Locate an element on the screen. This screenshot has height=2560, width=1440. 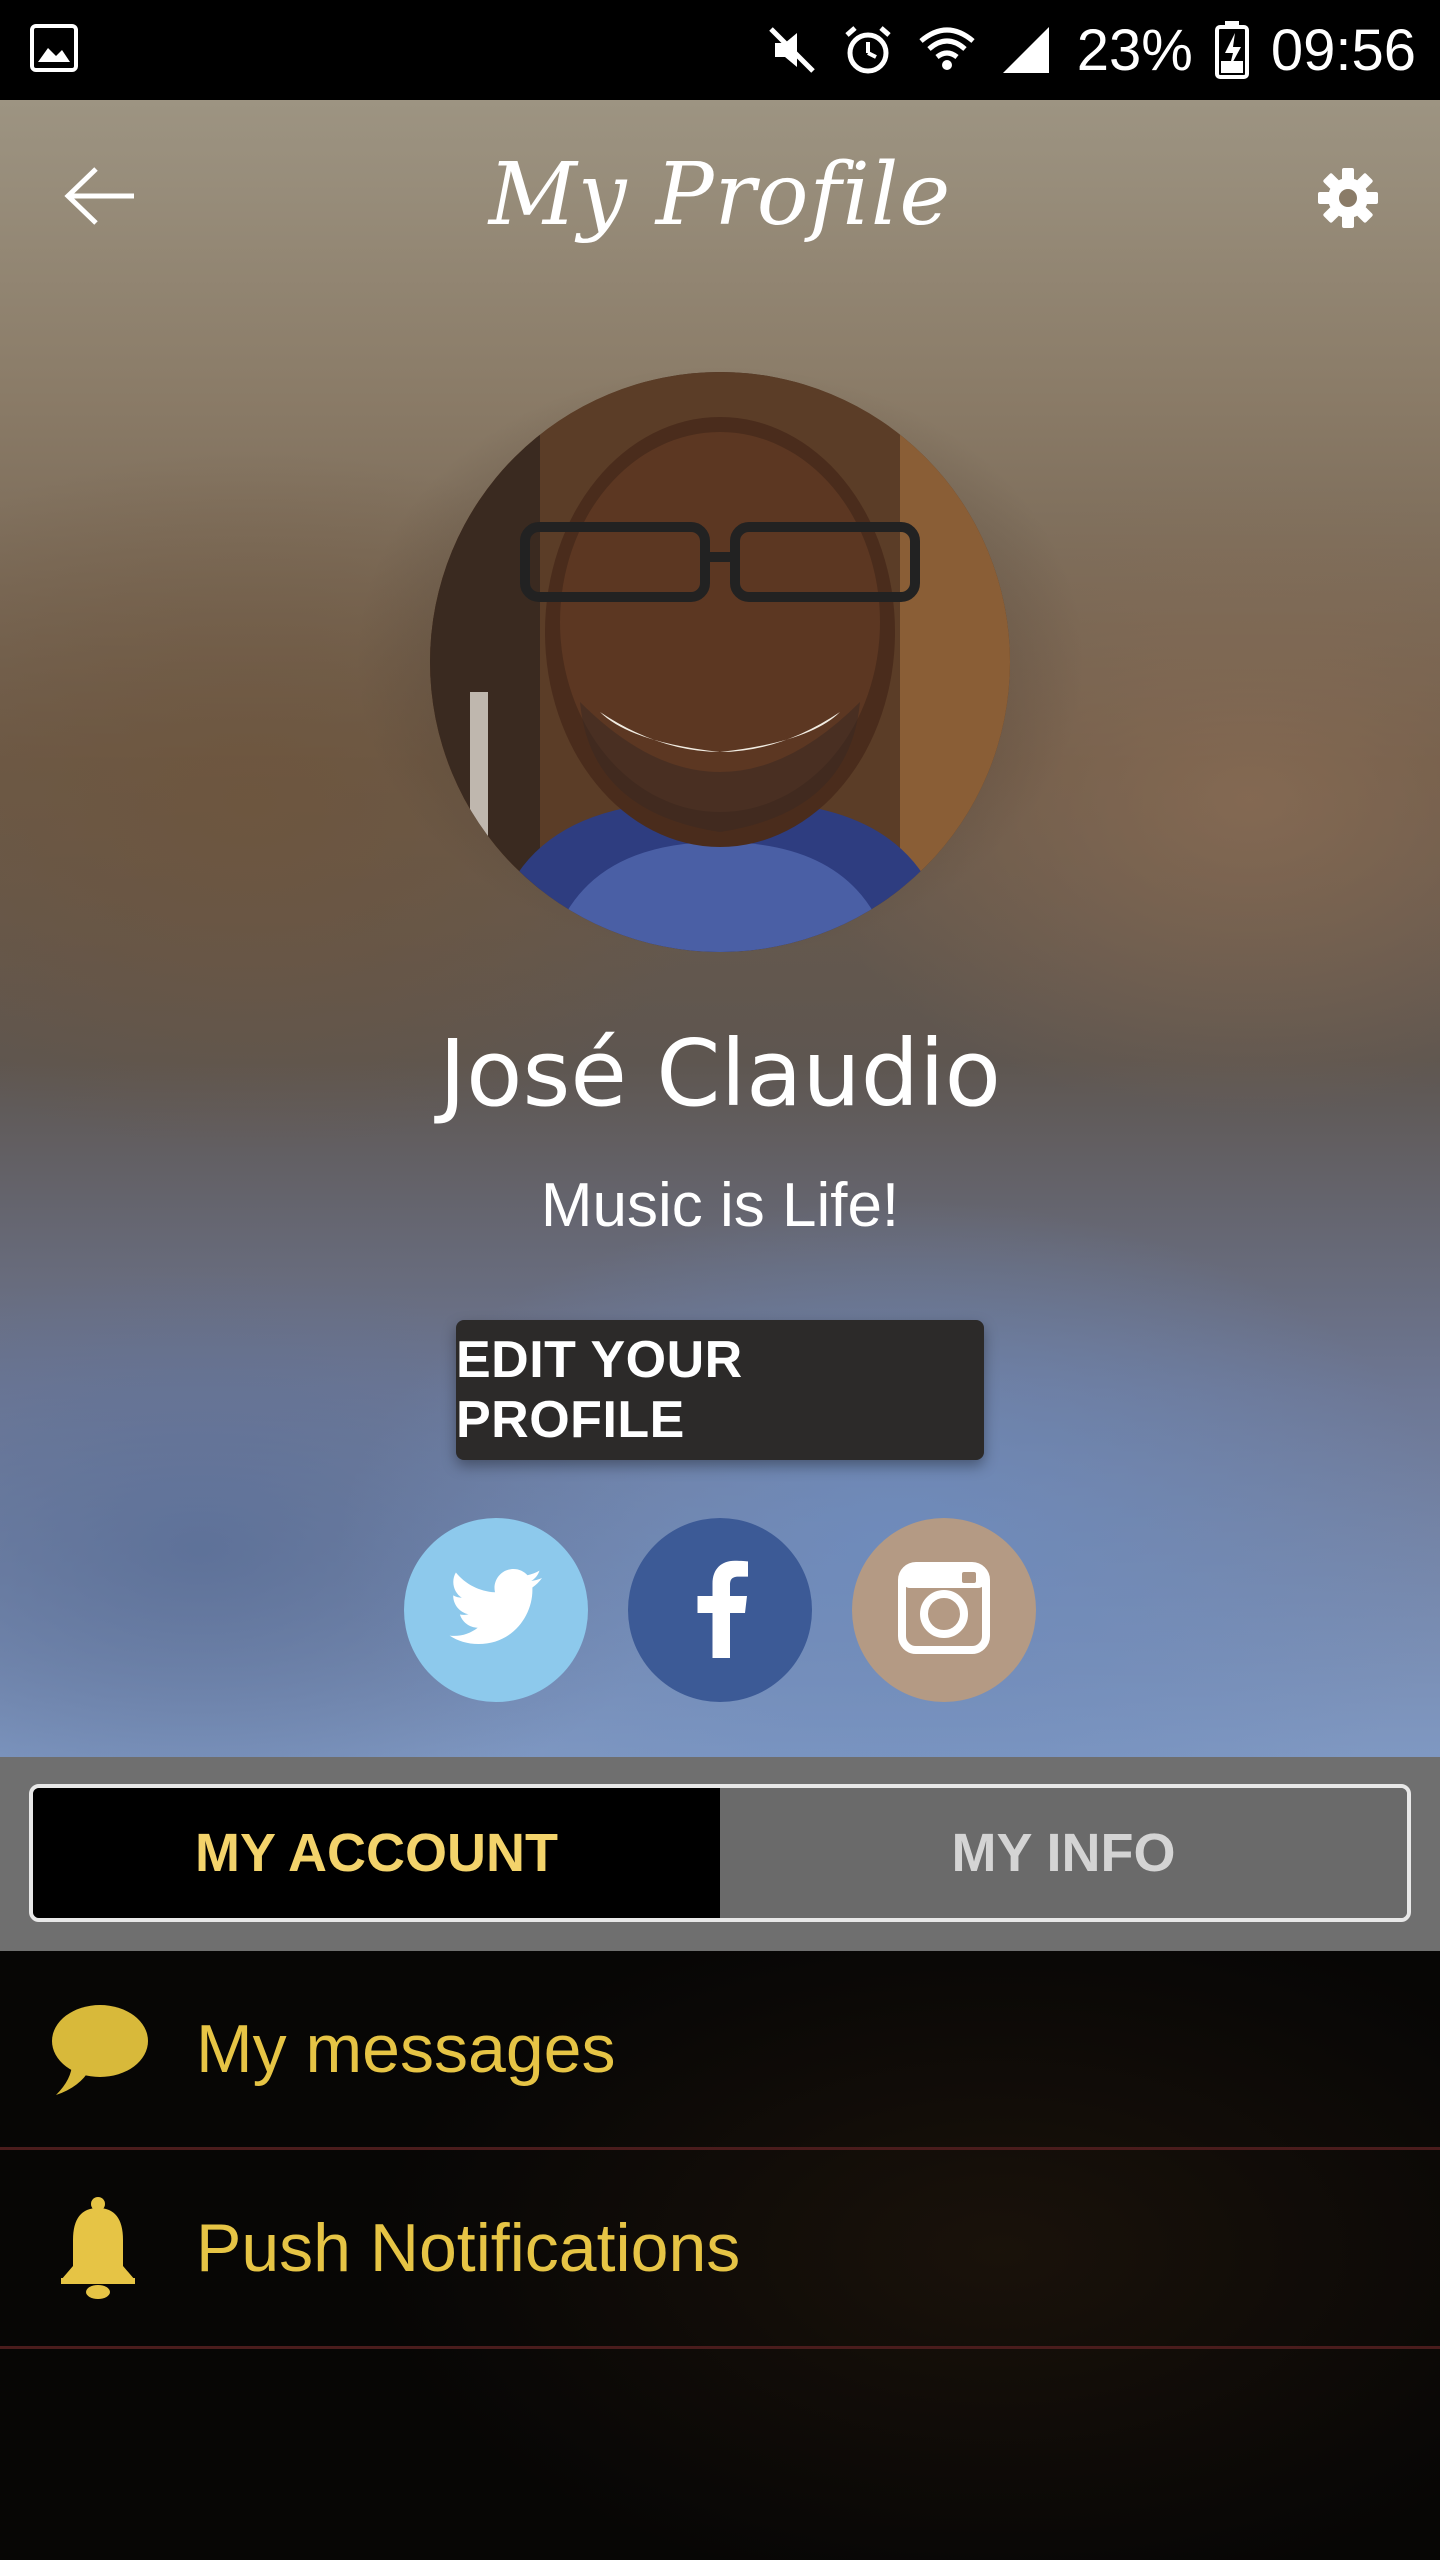
status-left is located at coordinates (54, 50).